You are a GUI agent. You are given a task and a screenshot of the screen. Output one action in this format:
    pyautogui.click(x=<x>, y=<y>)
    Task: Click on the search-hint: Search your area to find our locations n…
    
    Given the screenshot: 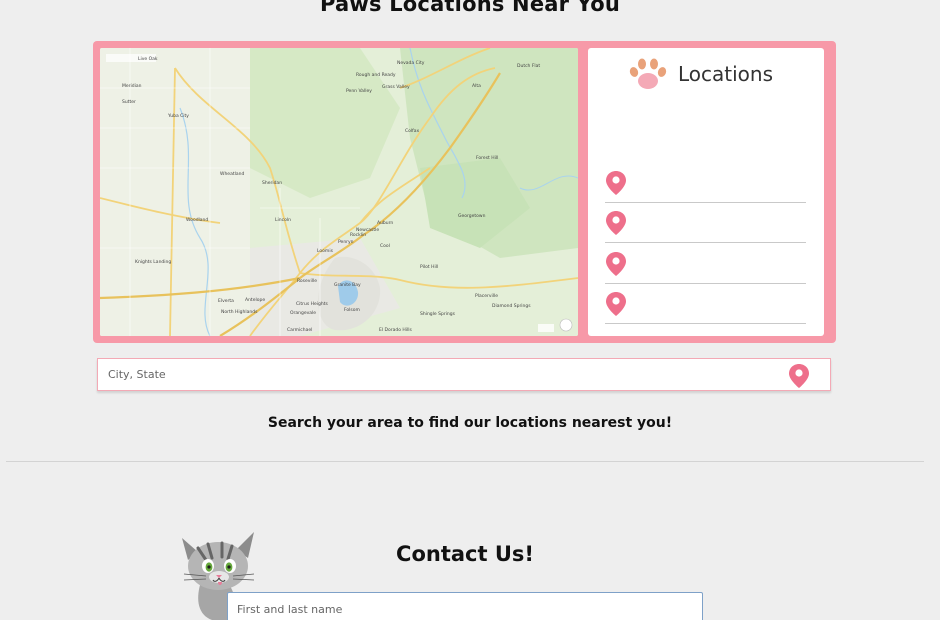 What is the action you would take?
    pyautogui.click(x=470, y=423)
    